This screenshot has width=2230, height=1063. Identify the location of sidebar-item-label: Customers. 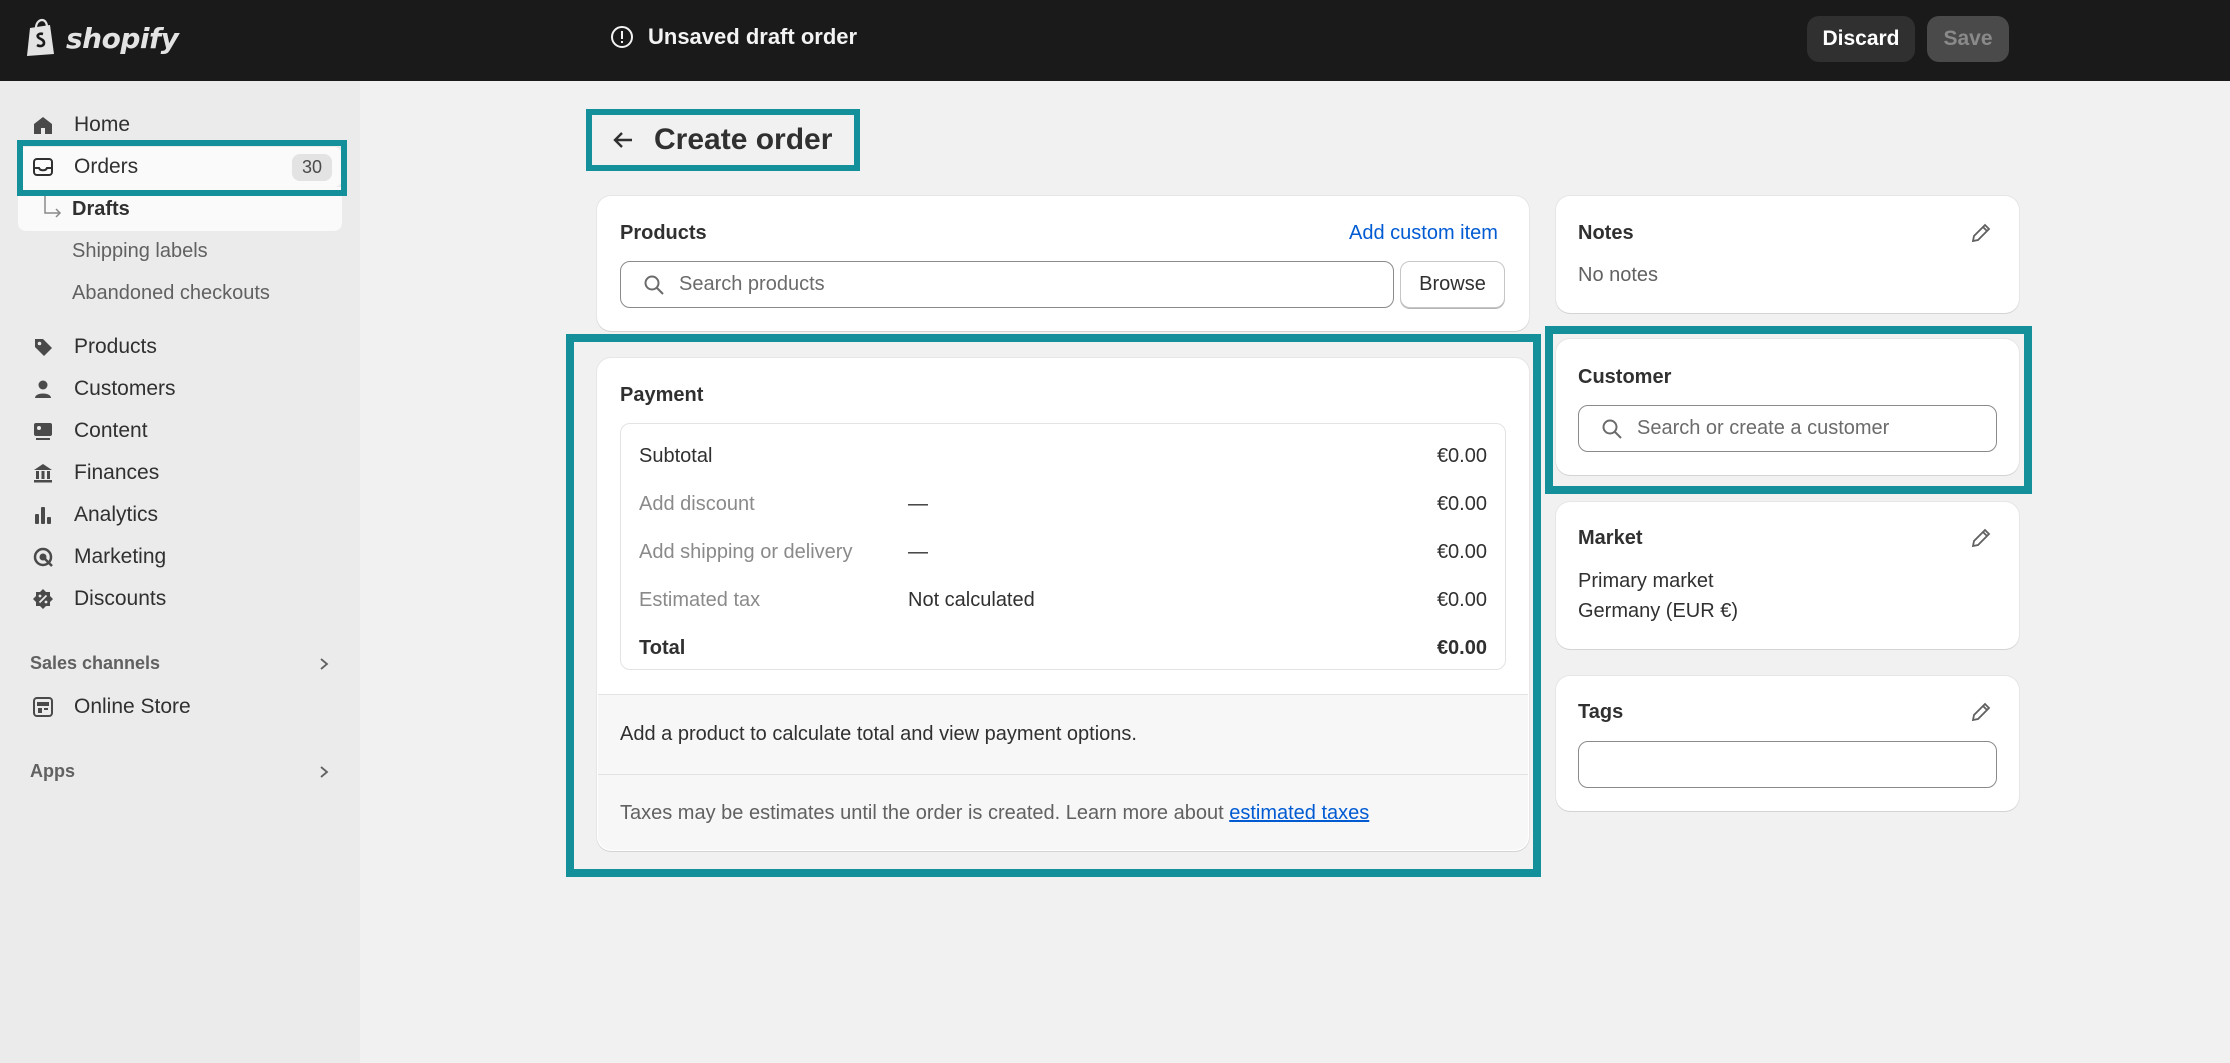
(208, 389).